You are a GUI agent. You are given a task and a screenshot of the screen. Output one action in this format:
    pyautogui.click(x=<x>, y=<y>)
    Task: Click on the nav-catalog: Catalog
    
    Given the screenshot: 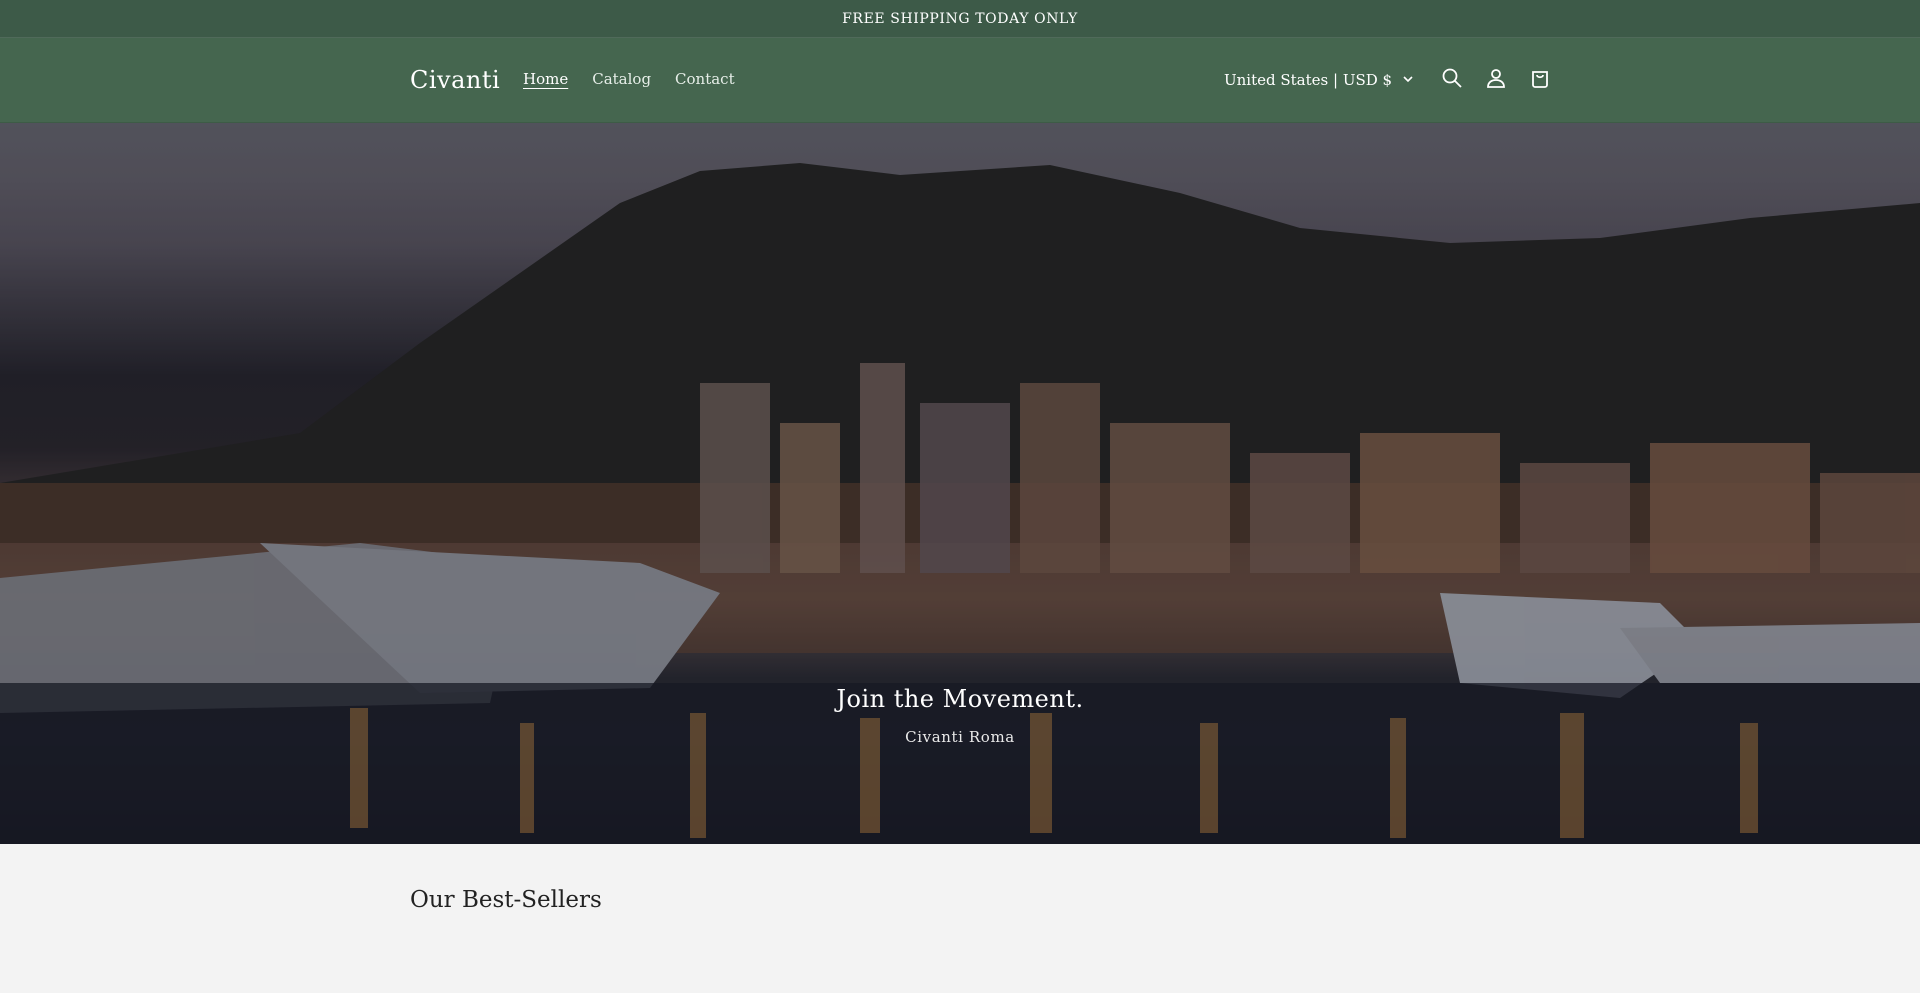 What is the action you would take?
    pyautogui.click(x=621, y=79)
    